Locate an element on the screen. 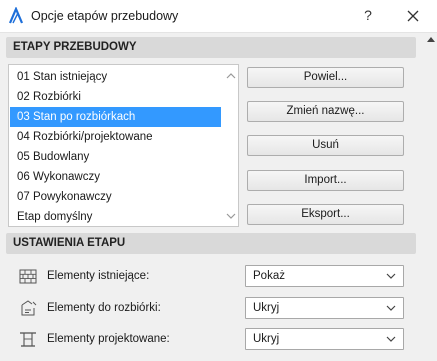 The width and height of the screenshot is (437, 361). archicad-logo-icon is located at coordinates (16, 15).